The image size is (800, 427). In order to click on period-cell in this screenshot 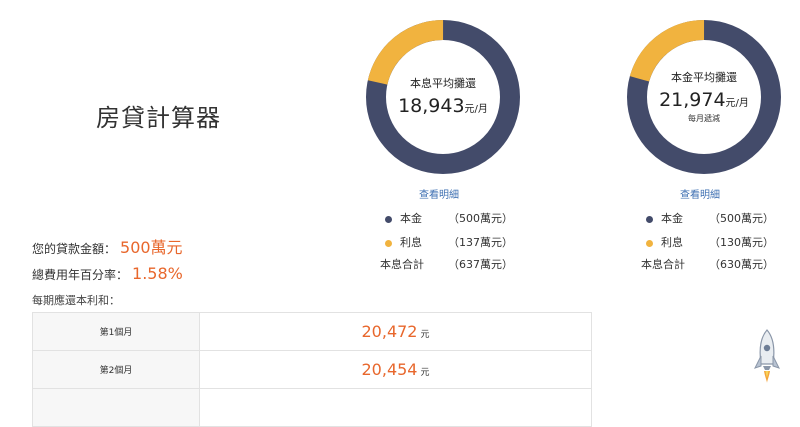, I will do `click(116, 407)`.